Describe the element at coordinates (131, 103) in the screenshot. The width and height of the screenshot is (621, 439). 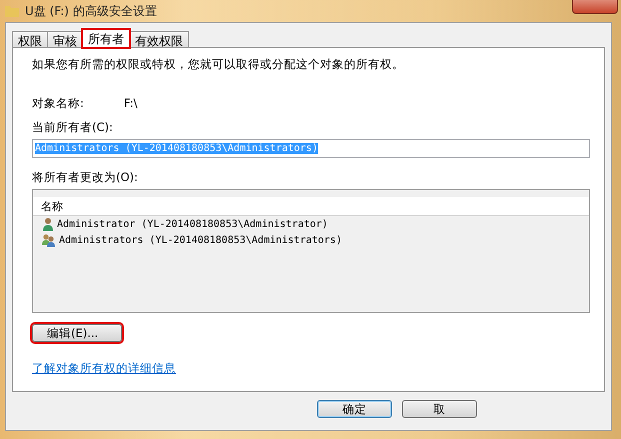
I see `object-name-value: F:\` at that location.